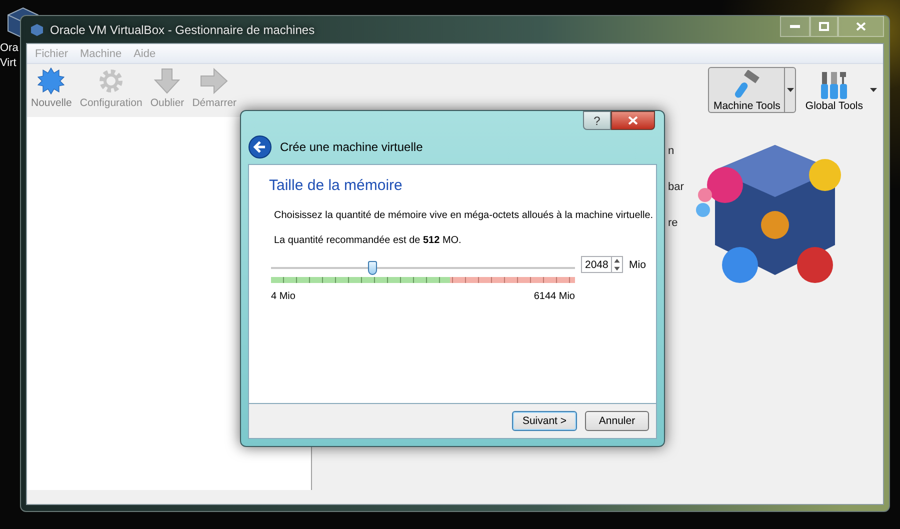 The image size is (900, 529). Describe the element at coordinates (464, 215) in the screenshot. I see `description-text: Choisissez la quantité de mémoire vive en méga-octets alloués à la machine virtuelle.` at that location.